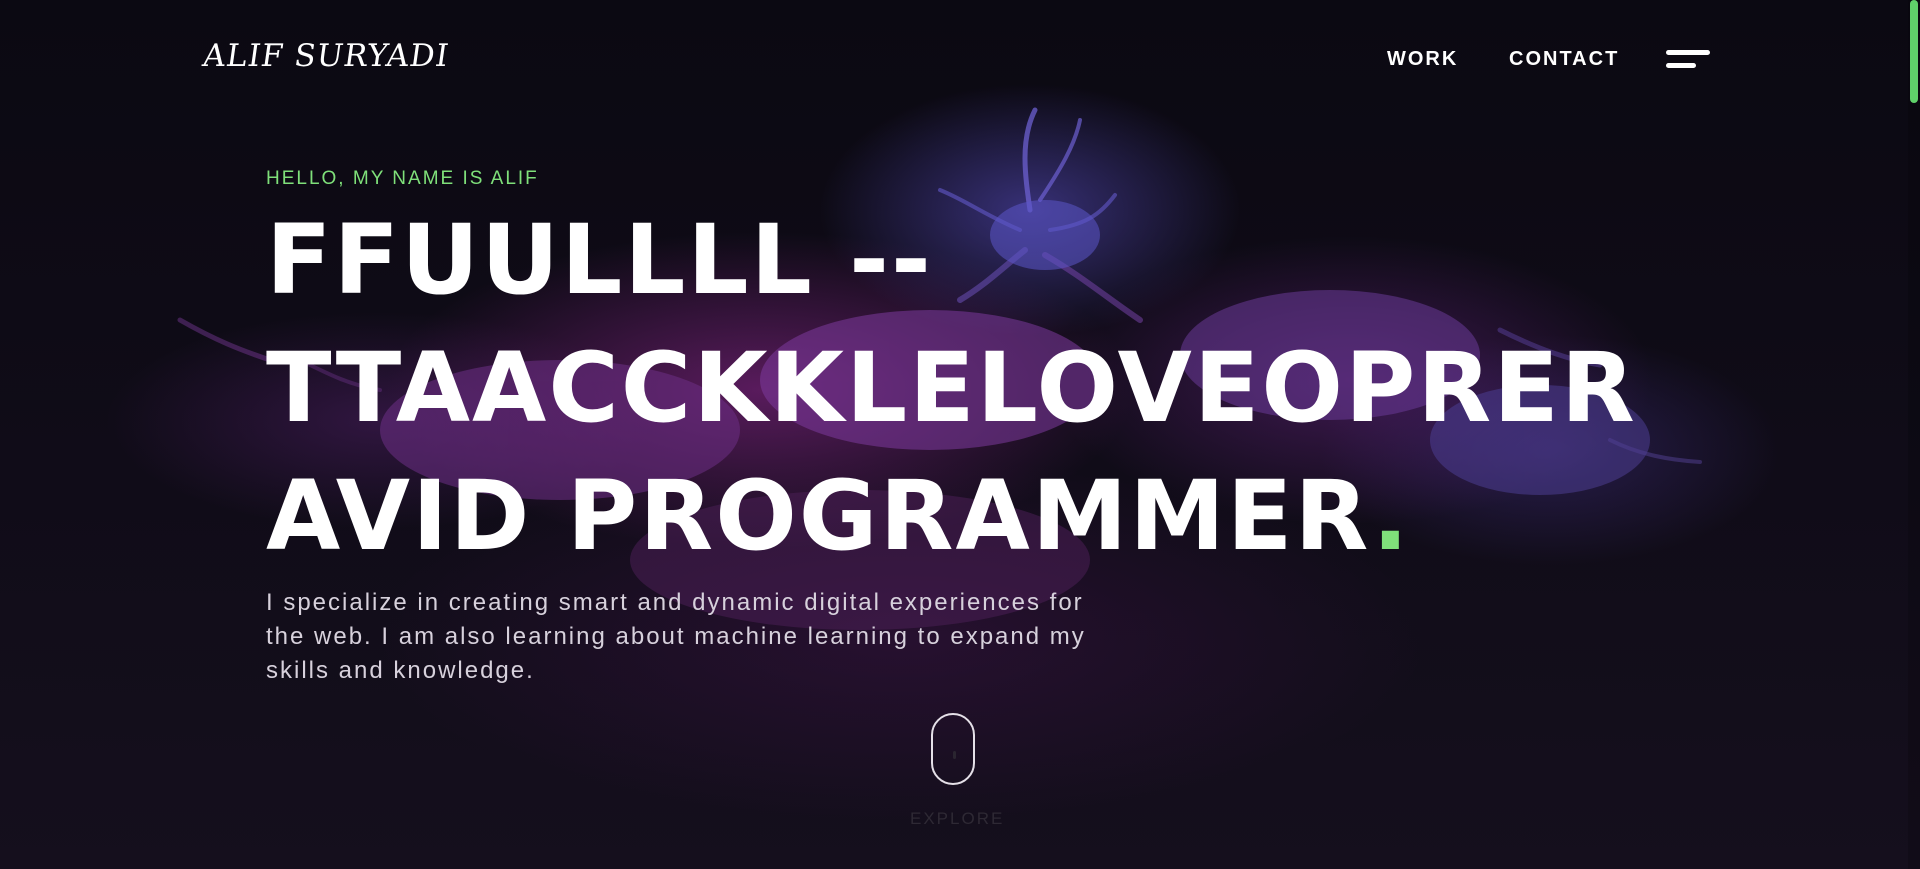  I want to click on menu-line-top, so click(1688, 52).